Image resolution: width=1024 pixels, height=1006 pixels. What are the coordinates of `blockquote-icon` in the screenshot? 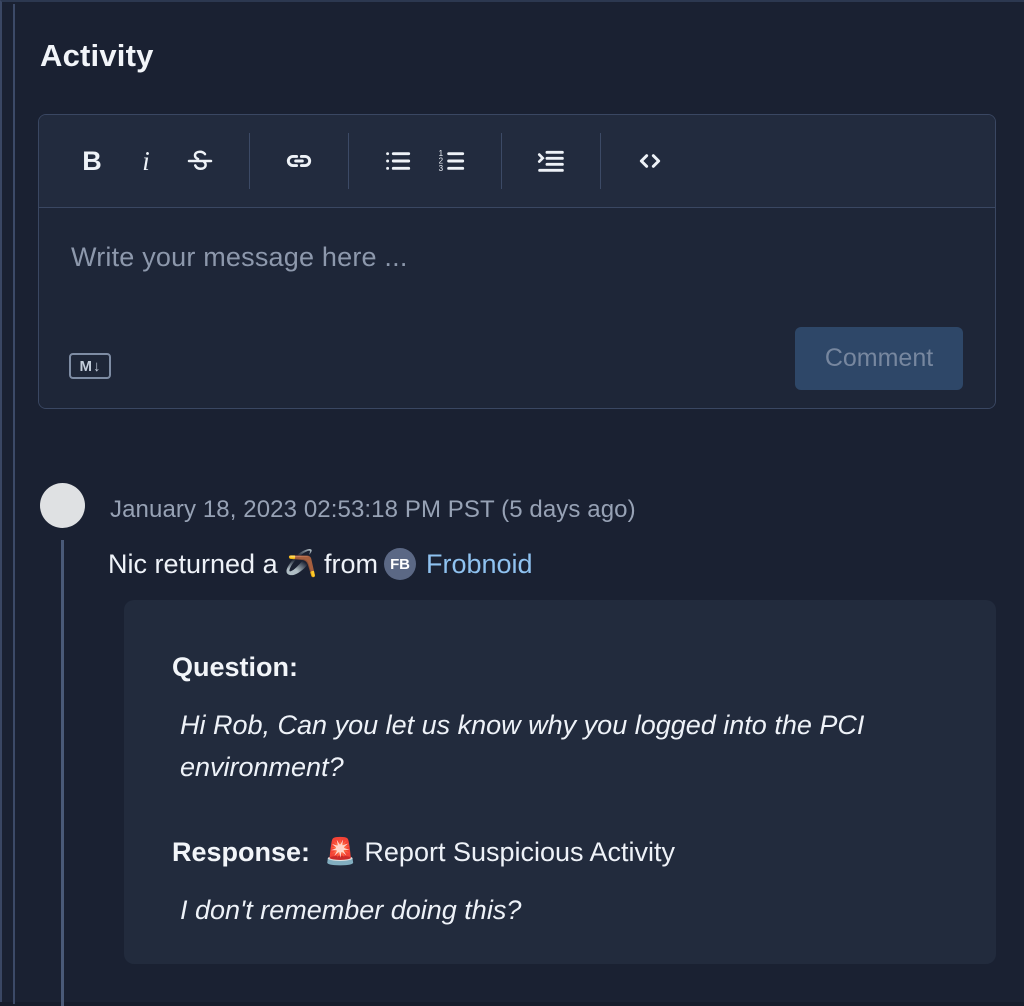 It's located at (551, 161).